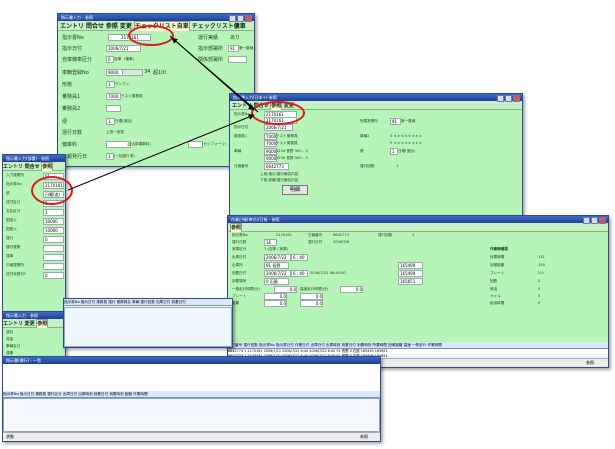 This screenshot has width=615, height=449. Describe the element at coordinates (287, 136) in the screenshot. I see `driver1-name: テスト乗務員` at that location.